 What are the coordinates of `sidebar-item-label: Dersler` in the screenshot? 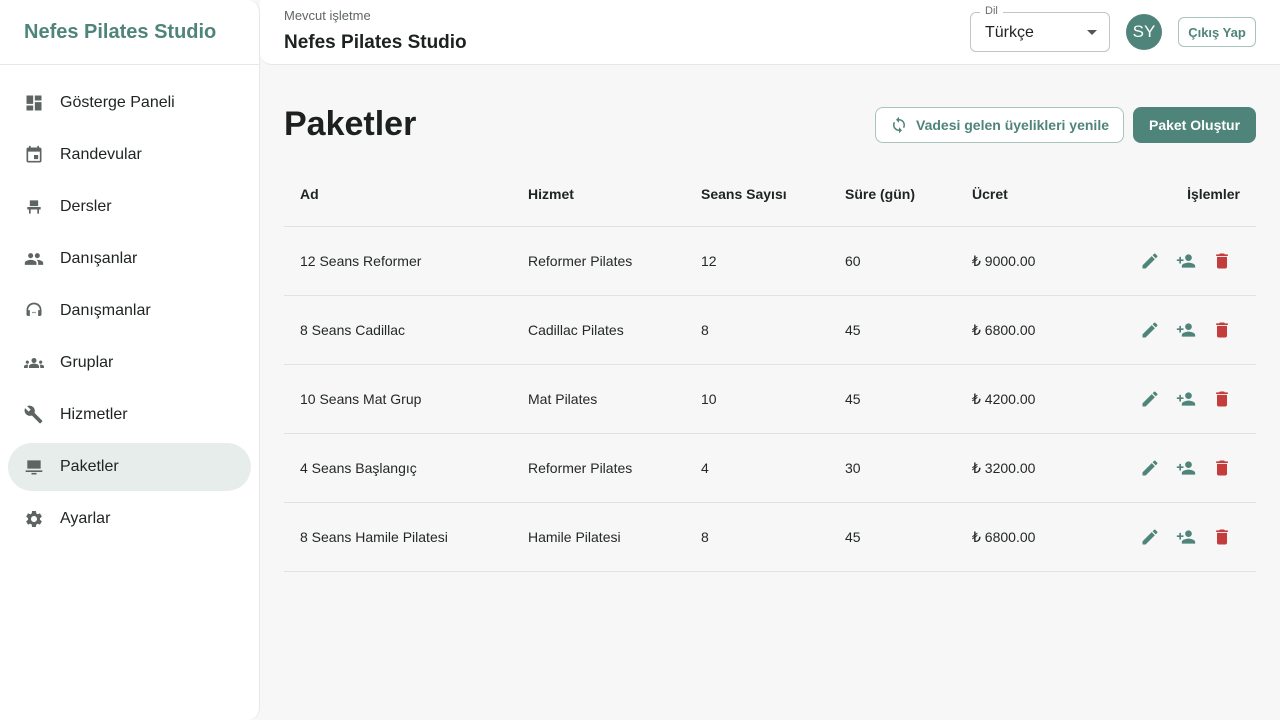 It's located at (86, 206).